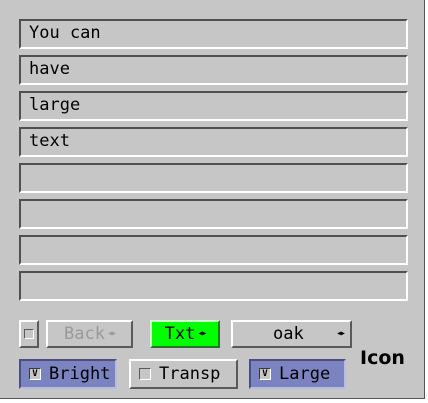 The height and width of the screenshot is (403, 428). Describe the element at coordinates (213, 142) in the screenshot. I see `text-line-4: text` at that location.